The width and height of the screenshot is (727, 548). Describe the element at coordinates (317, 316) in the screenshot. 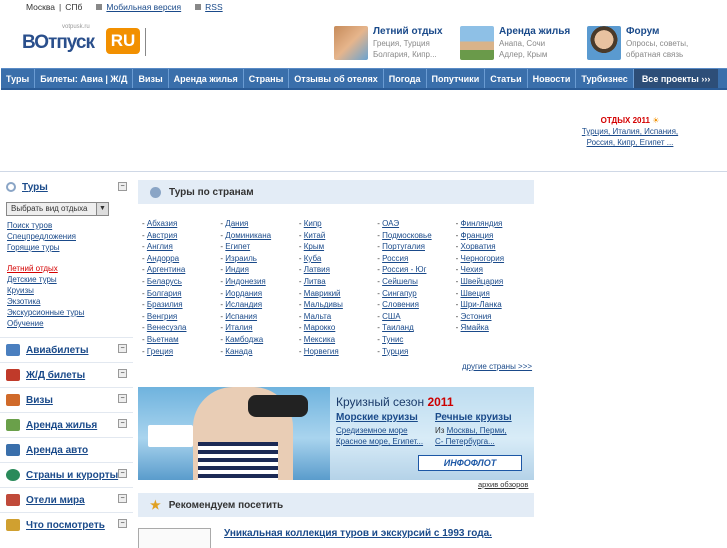

I see `country-link: Мальта` at that location.